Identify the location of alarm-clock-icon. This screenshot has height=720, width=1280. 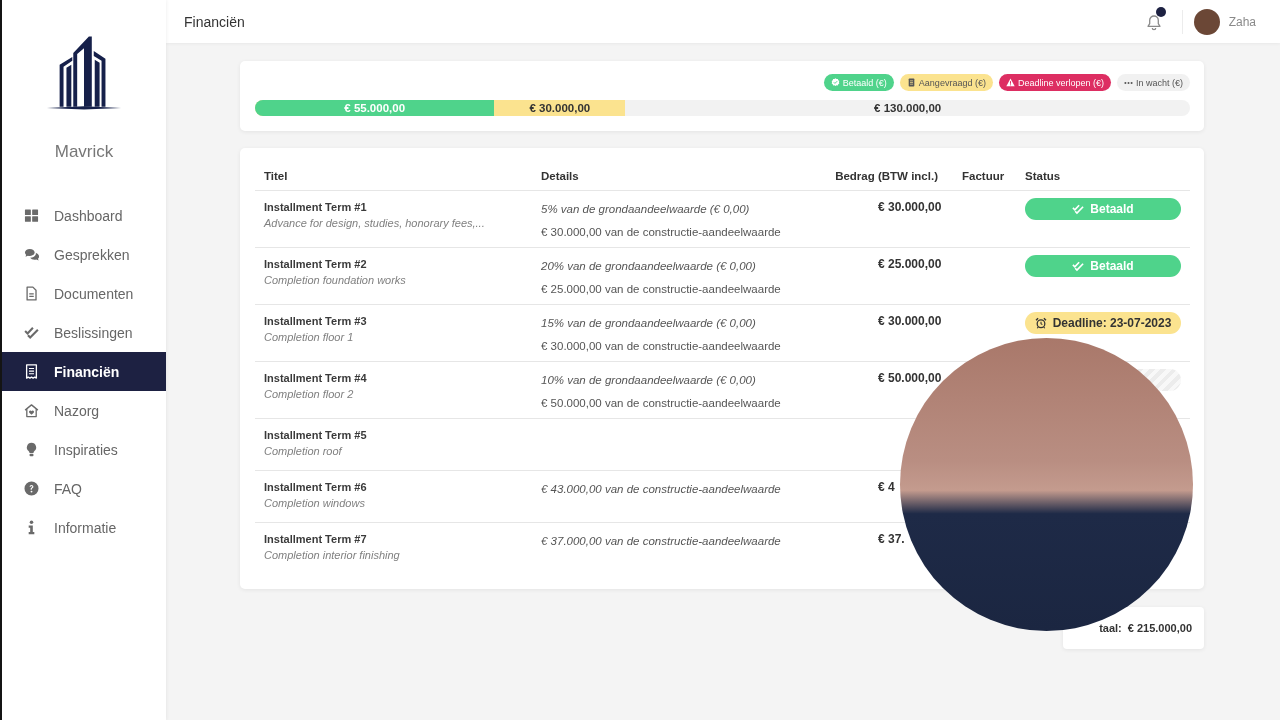
(1040, 323).